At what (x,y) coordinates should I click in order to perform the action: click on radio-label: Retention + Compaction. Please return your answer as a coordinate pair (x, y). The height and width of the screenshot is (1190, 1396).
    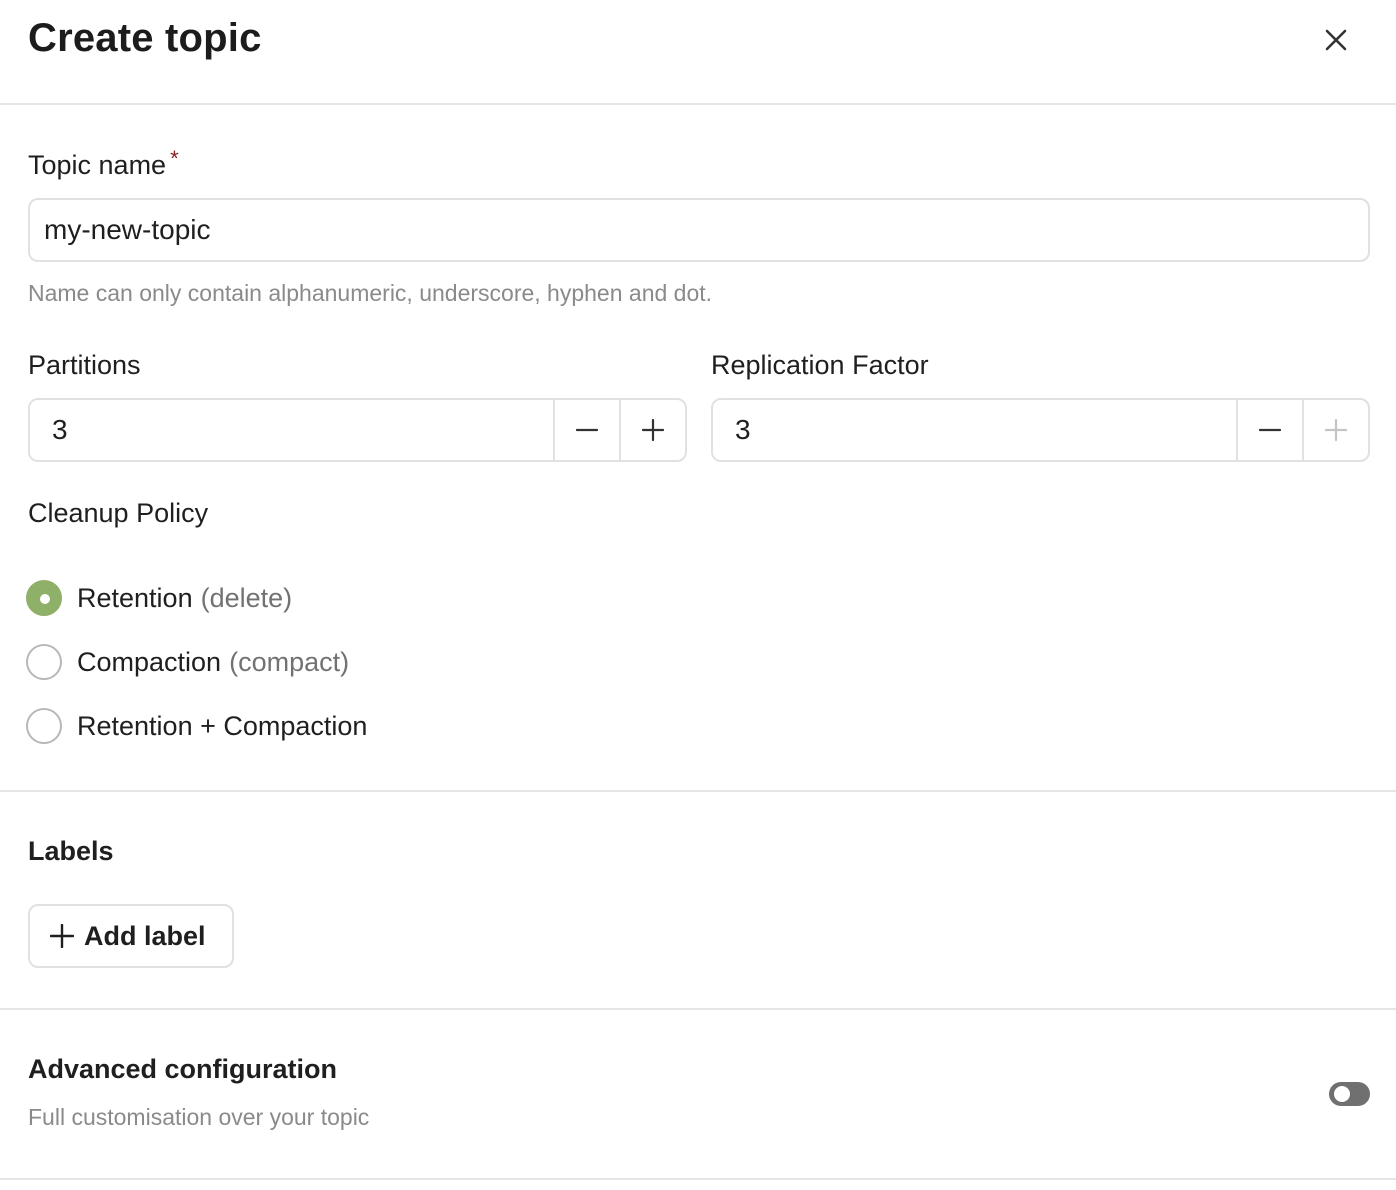
    Looking at the image, I should click on (222, 726).